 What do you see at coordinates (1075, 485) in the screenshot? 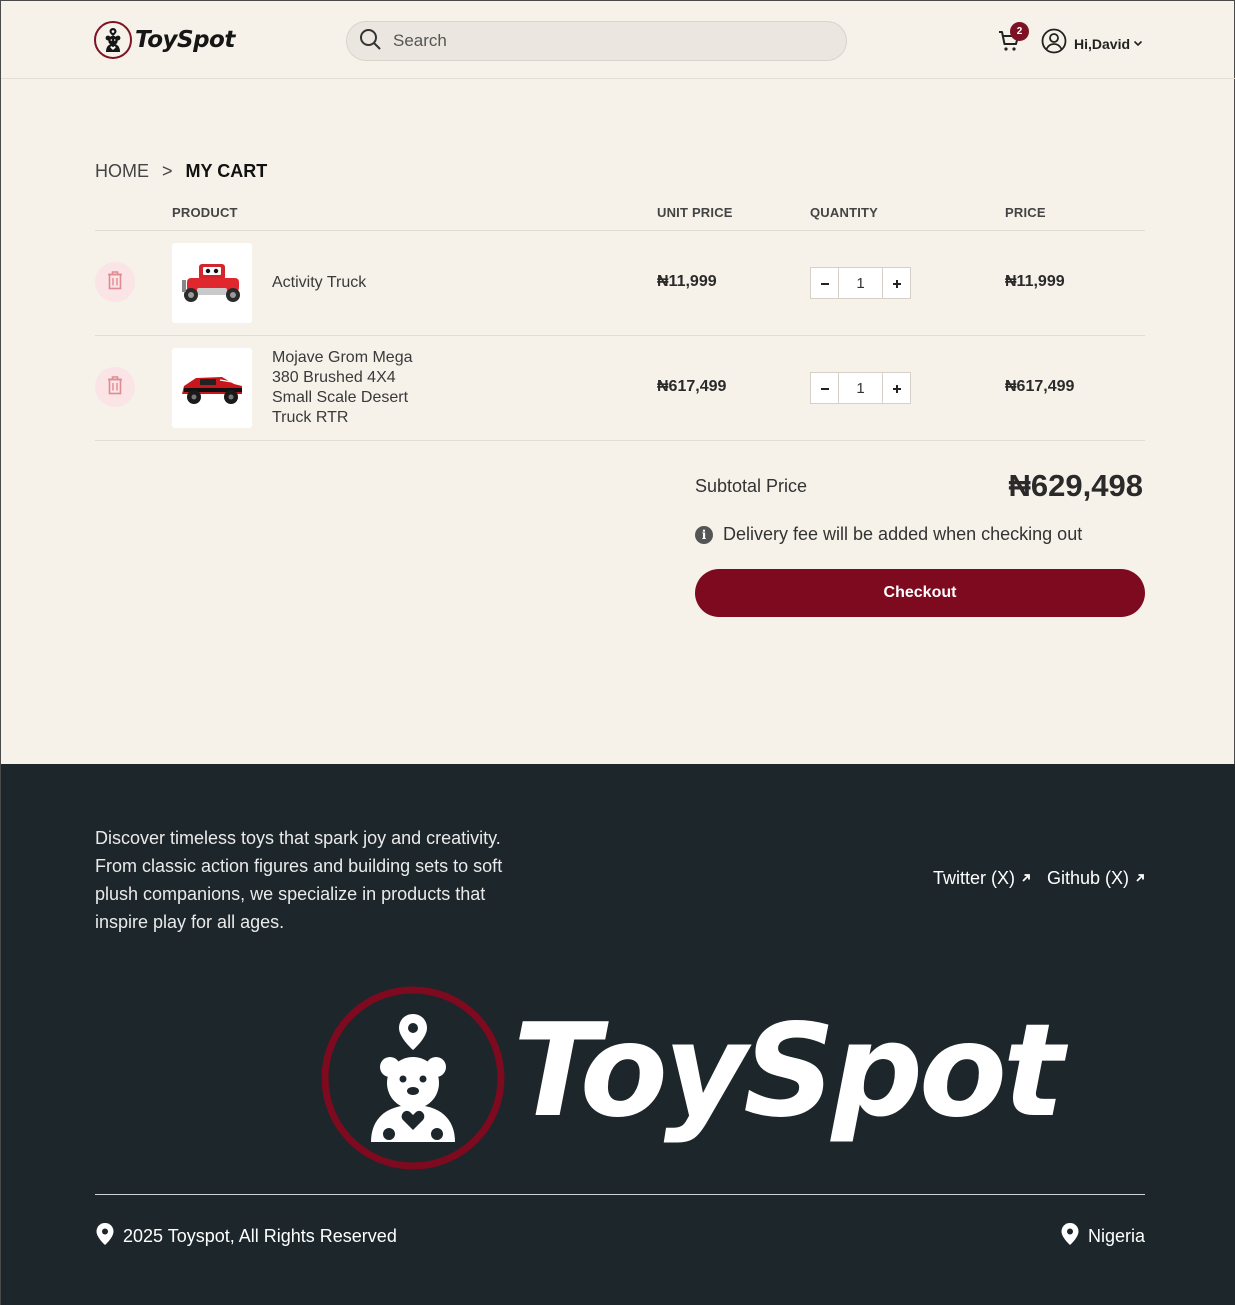
I see `subtotal-value: ₦629,498` at bounding box center [1075, 485].